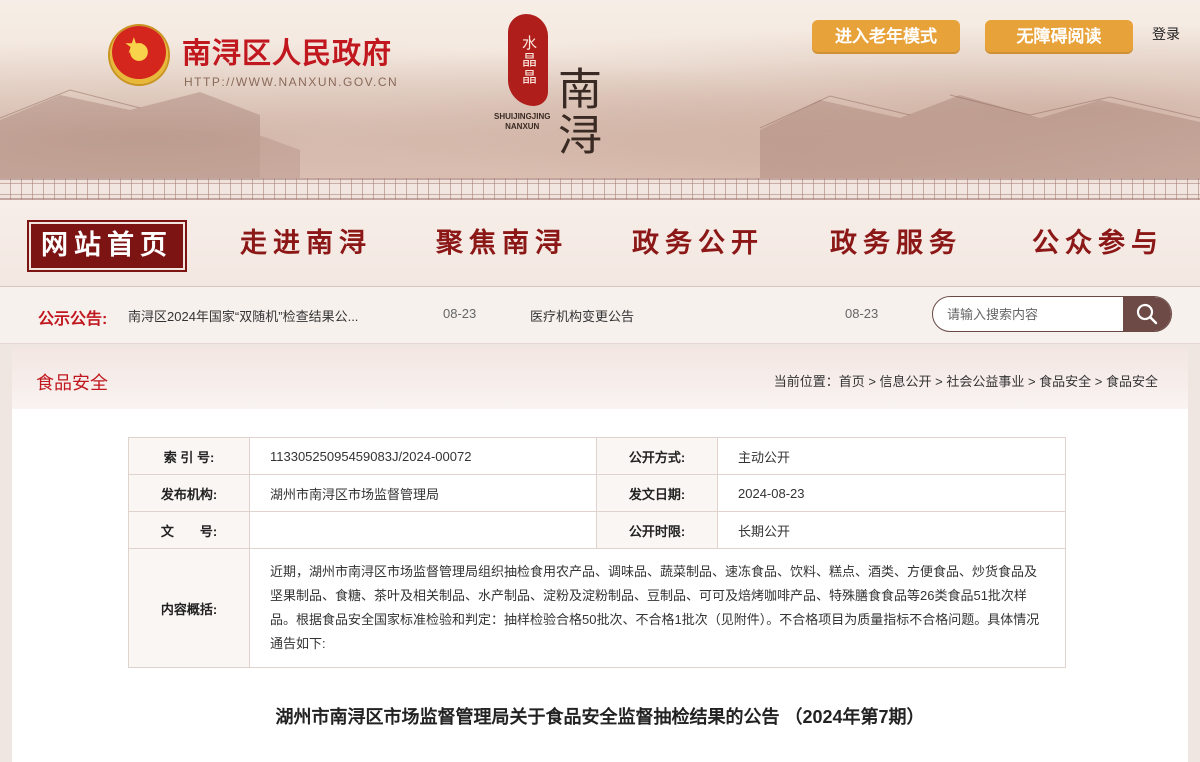 The image size is (1200, 762). I want to click on date-label: 发文日期:, so click(657, 493).